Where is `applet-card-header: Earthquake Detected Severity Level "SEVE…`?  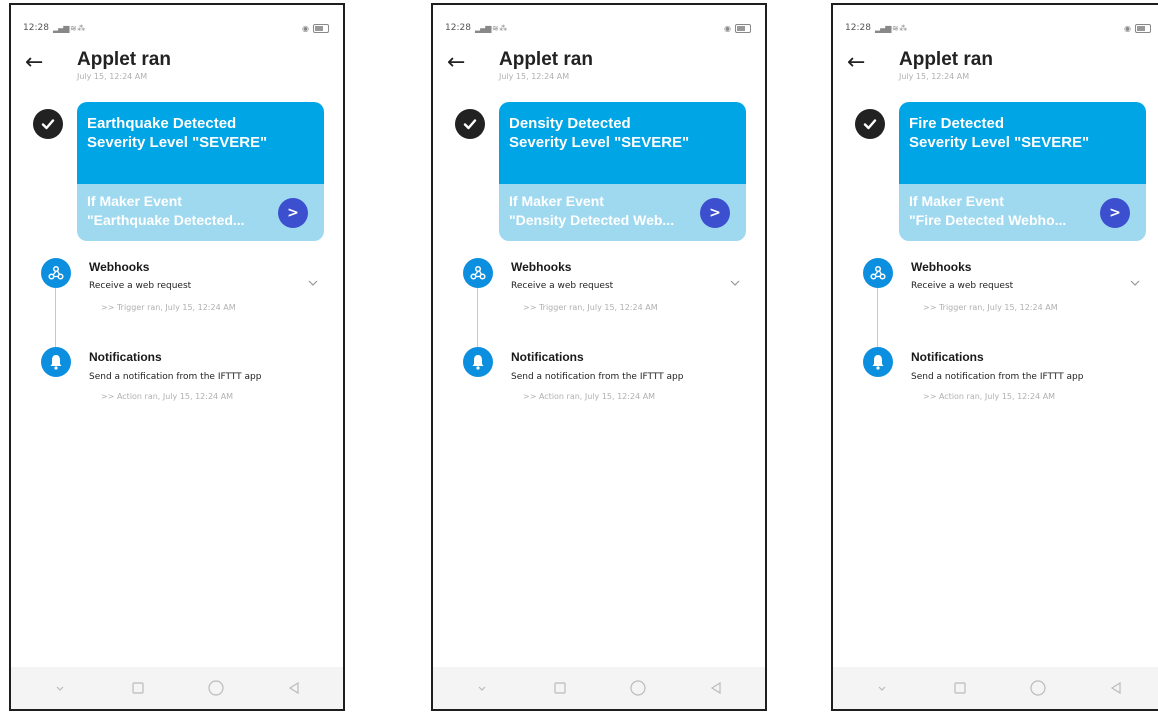
applet-card-header: Earthquake Detected Severity Level "SEVE… is located at coordinates (200, 143).